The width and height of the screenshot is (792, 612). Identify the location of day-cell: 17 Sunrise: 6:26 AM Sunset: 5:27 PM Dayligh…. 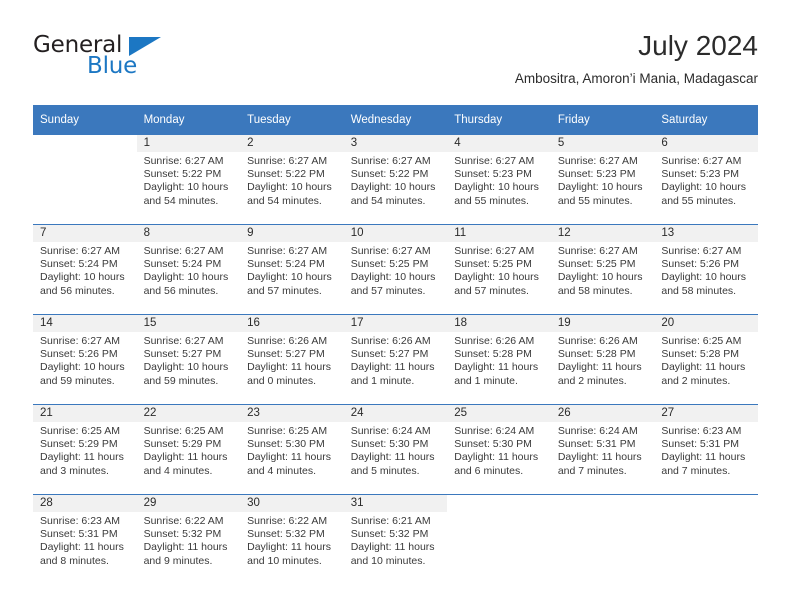
(395, 359).